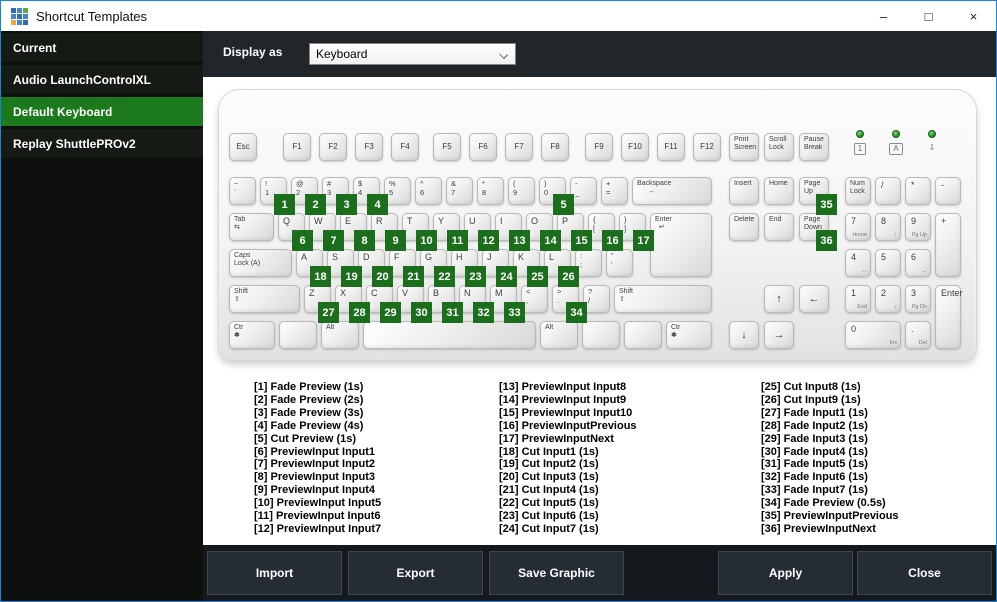  What do you see at coordinates (445, 304) in the screenshot?
I see `key-b: B 31` at bounding box center [445, 304].